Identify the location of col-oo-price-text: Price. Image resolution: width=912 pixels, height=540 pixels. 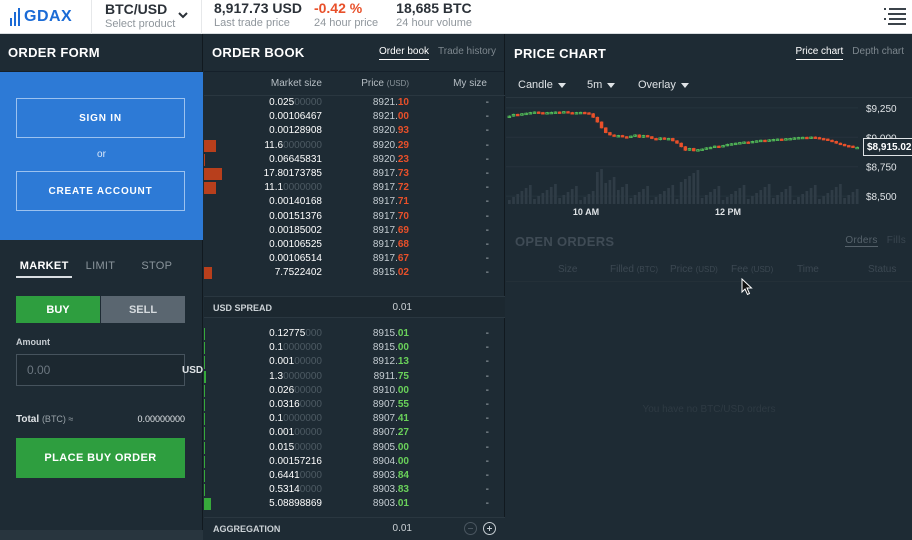
(681, 269).